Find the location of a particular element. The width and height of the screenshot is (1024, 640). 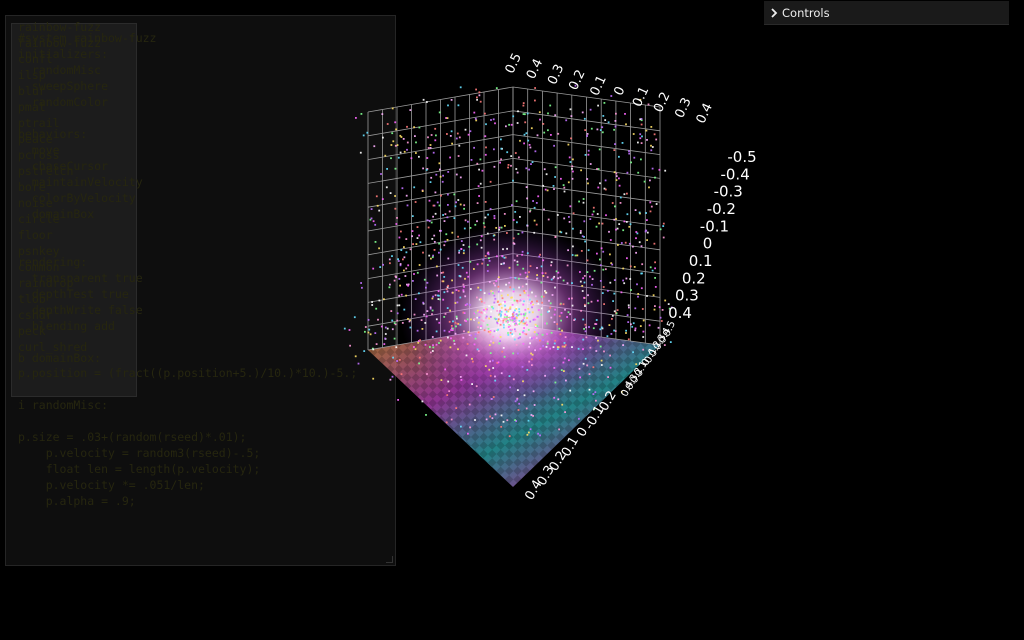

axis-tick-label: -0.4 is located at coordinates (734, 174).